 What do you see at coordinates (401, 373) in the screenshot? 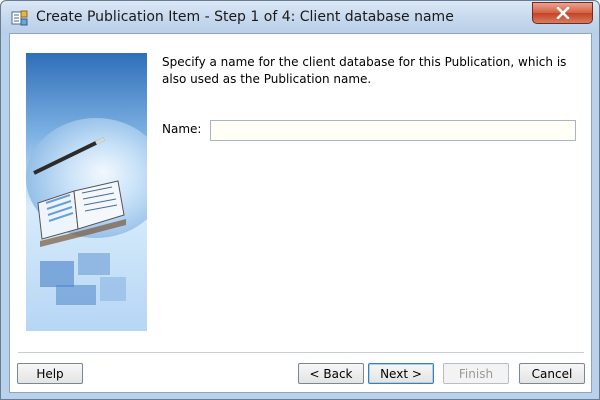
I see `next-button: Next >` at bounding box center [401, 373].